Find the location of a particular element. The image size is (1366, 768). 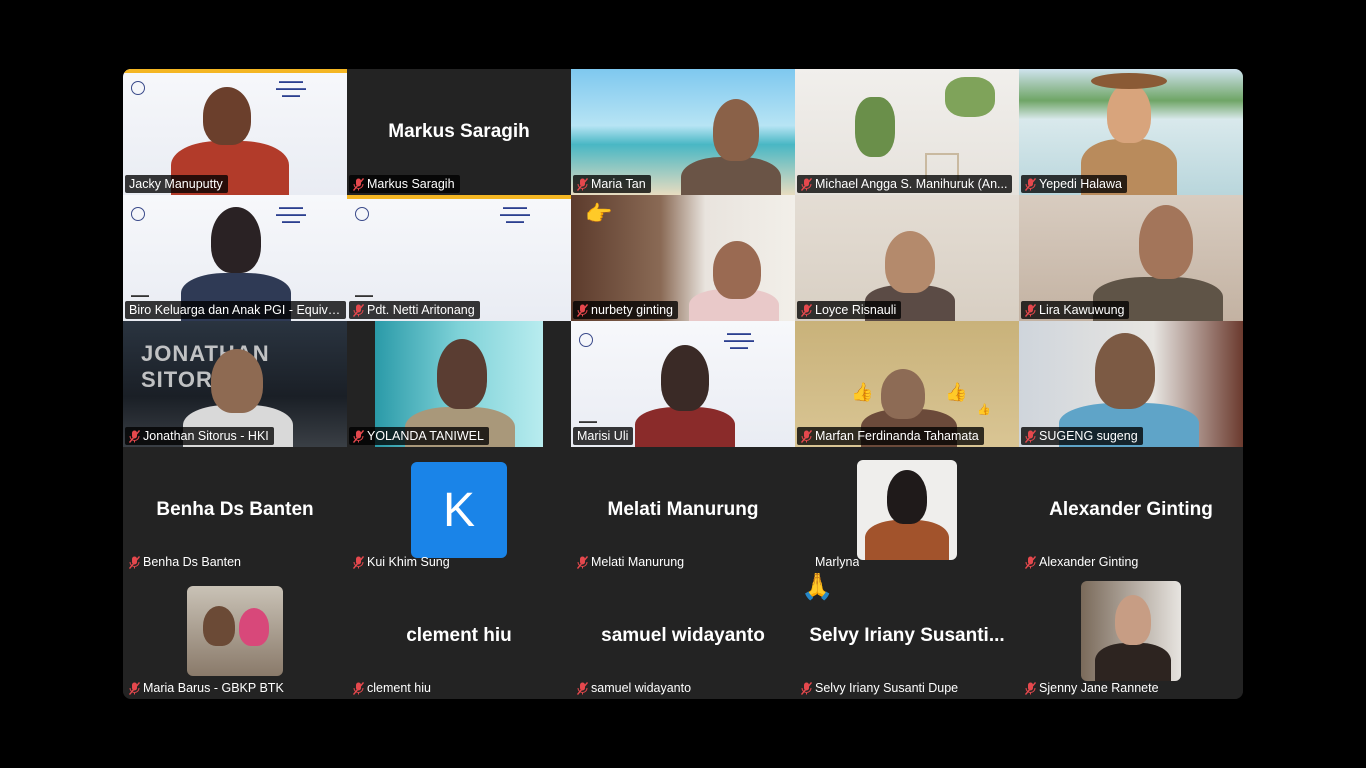

participant-tile: JONATHAN SITORUS Jonathan Sitorus - HKI is located at coordinates (235, 384).